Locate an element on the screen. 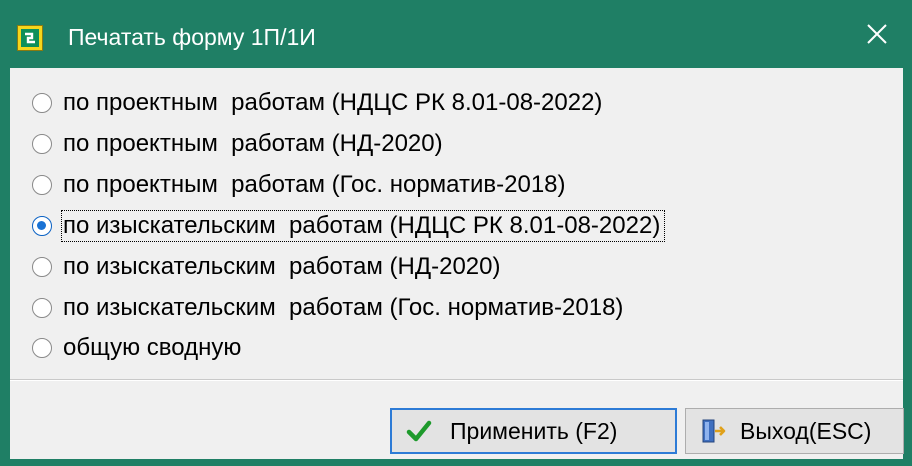  window-title: Печатать форму 1П/1И is located at coordinates (192, 37).